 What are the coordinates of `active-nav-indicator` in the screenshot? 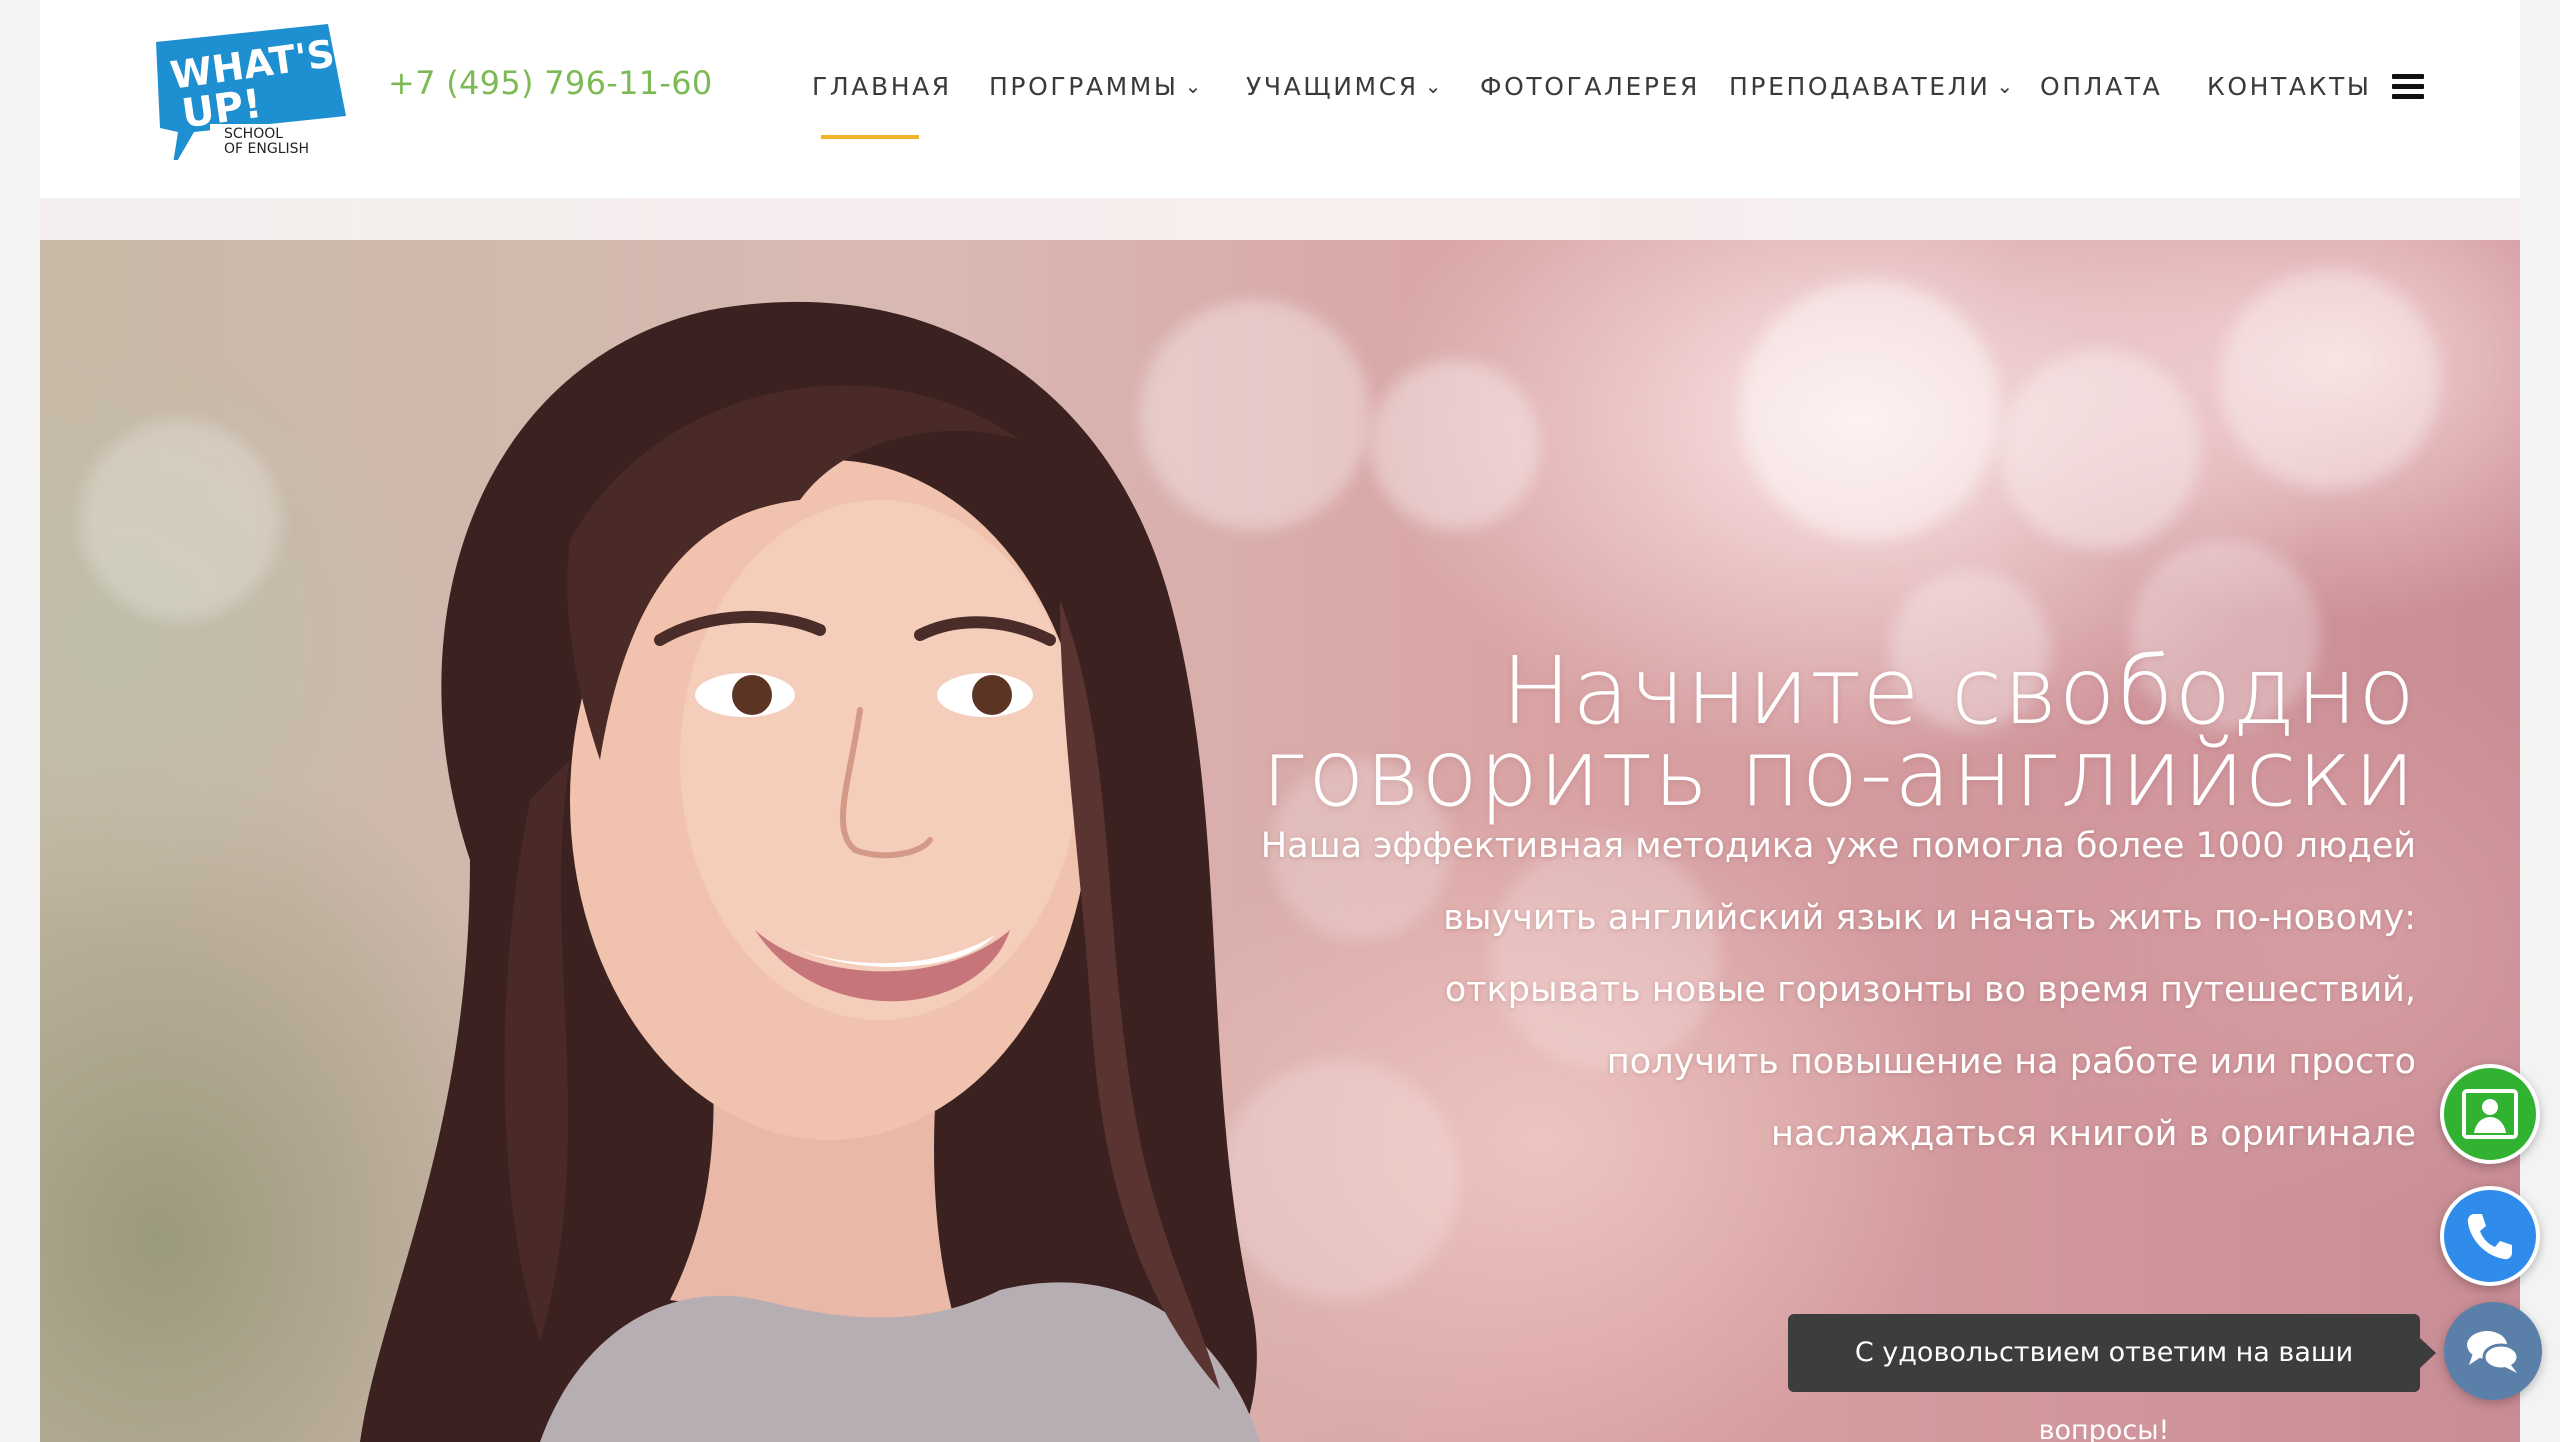 It's located at (870, 137).